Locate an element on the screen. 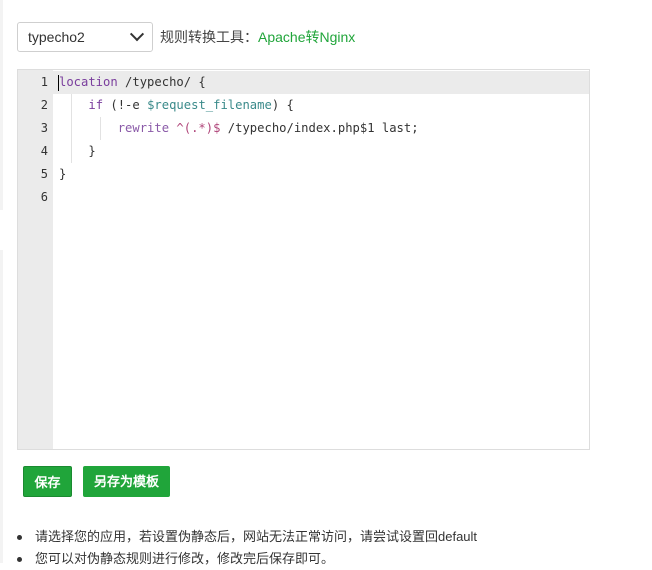  code-token: rewrite is located at coordinates (143, 128).